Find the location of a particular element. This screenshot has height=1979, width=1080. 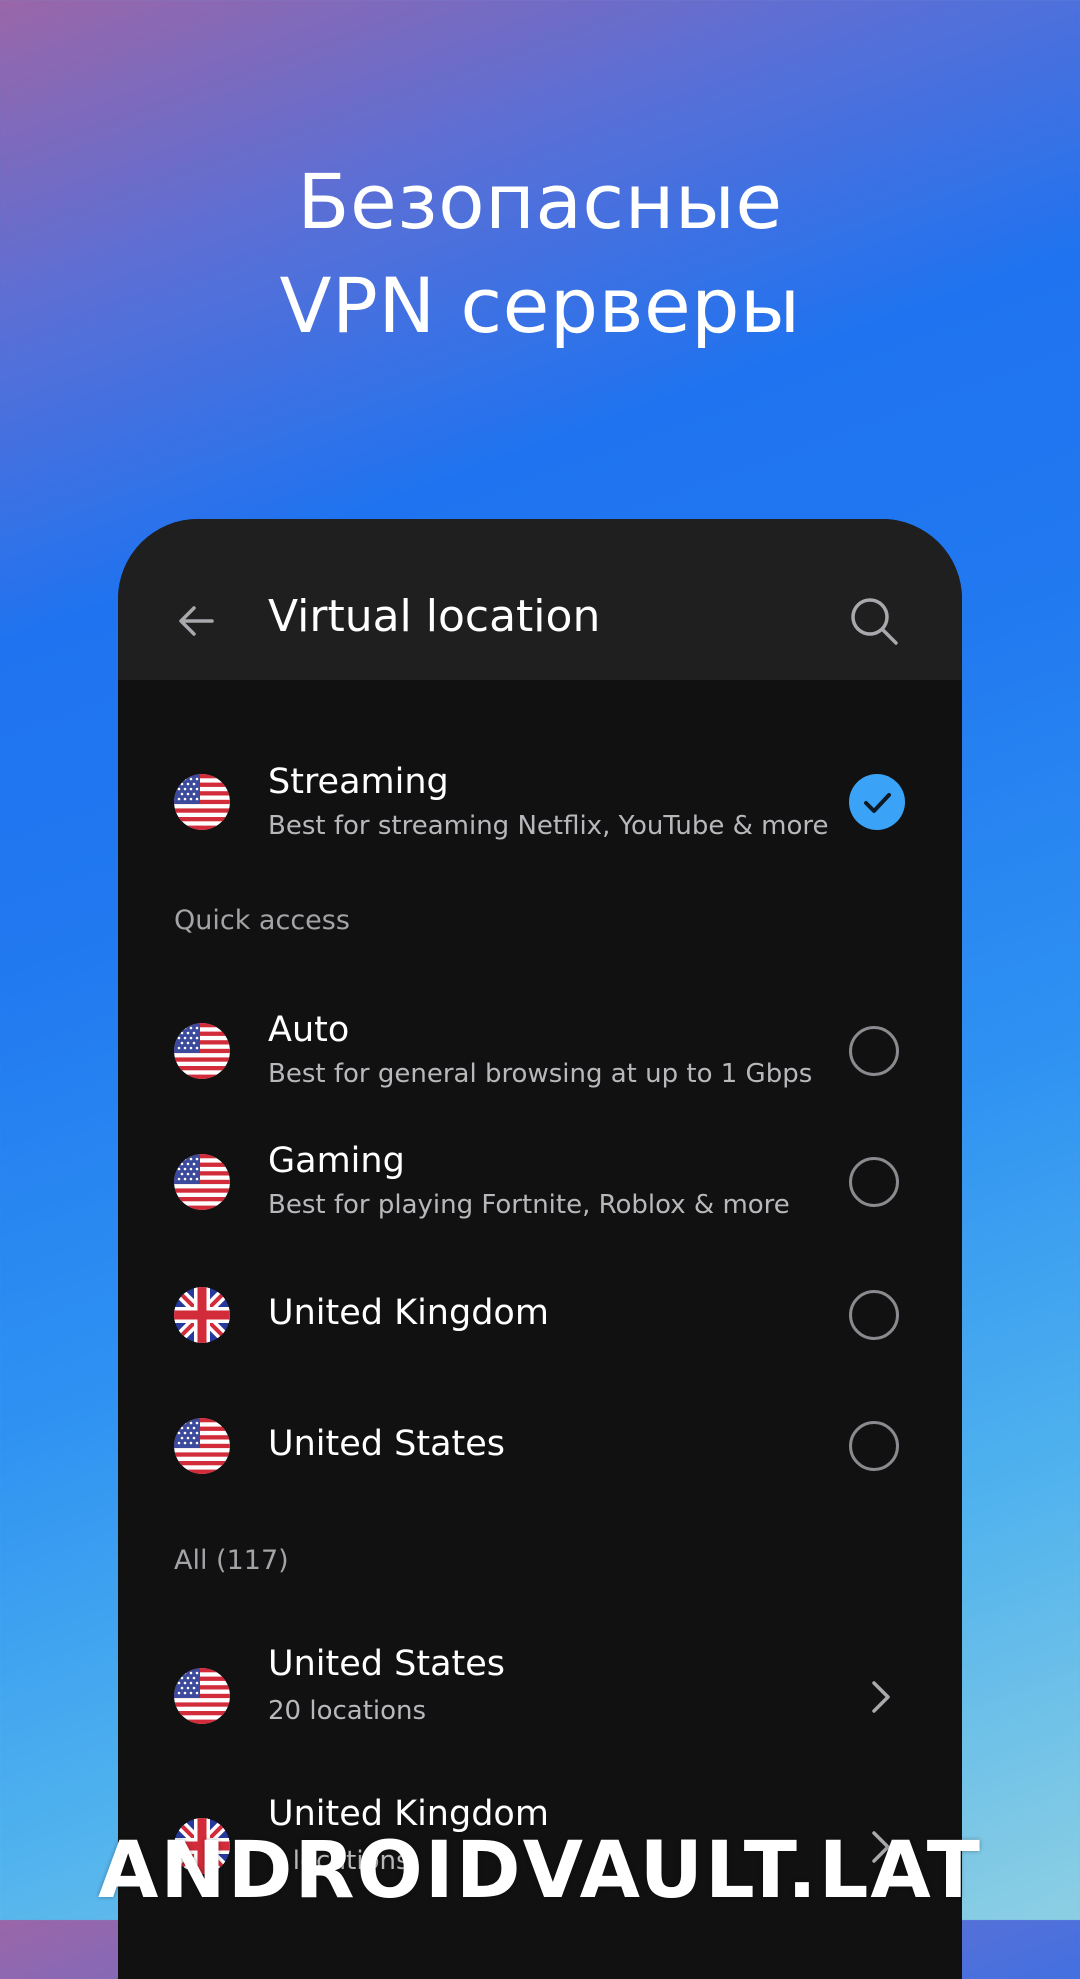

promo-line-2: VPN серверы is located at coordinates (540, 305).